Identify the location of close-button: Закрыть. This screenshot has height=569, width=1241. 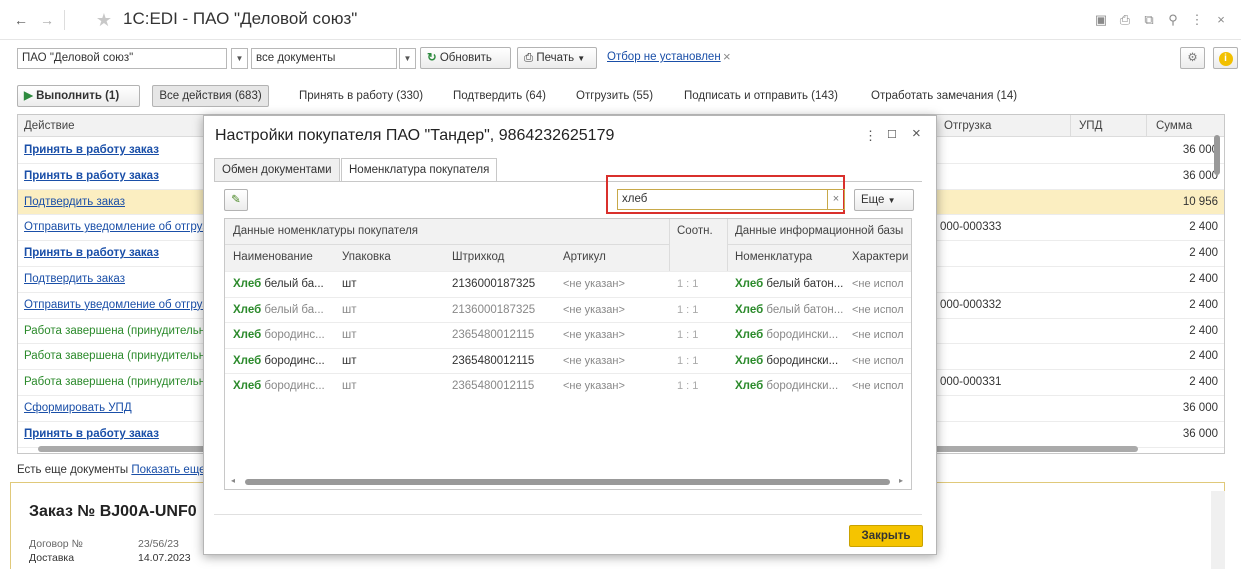
(886, 536).